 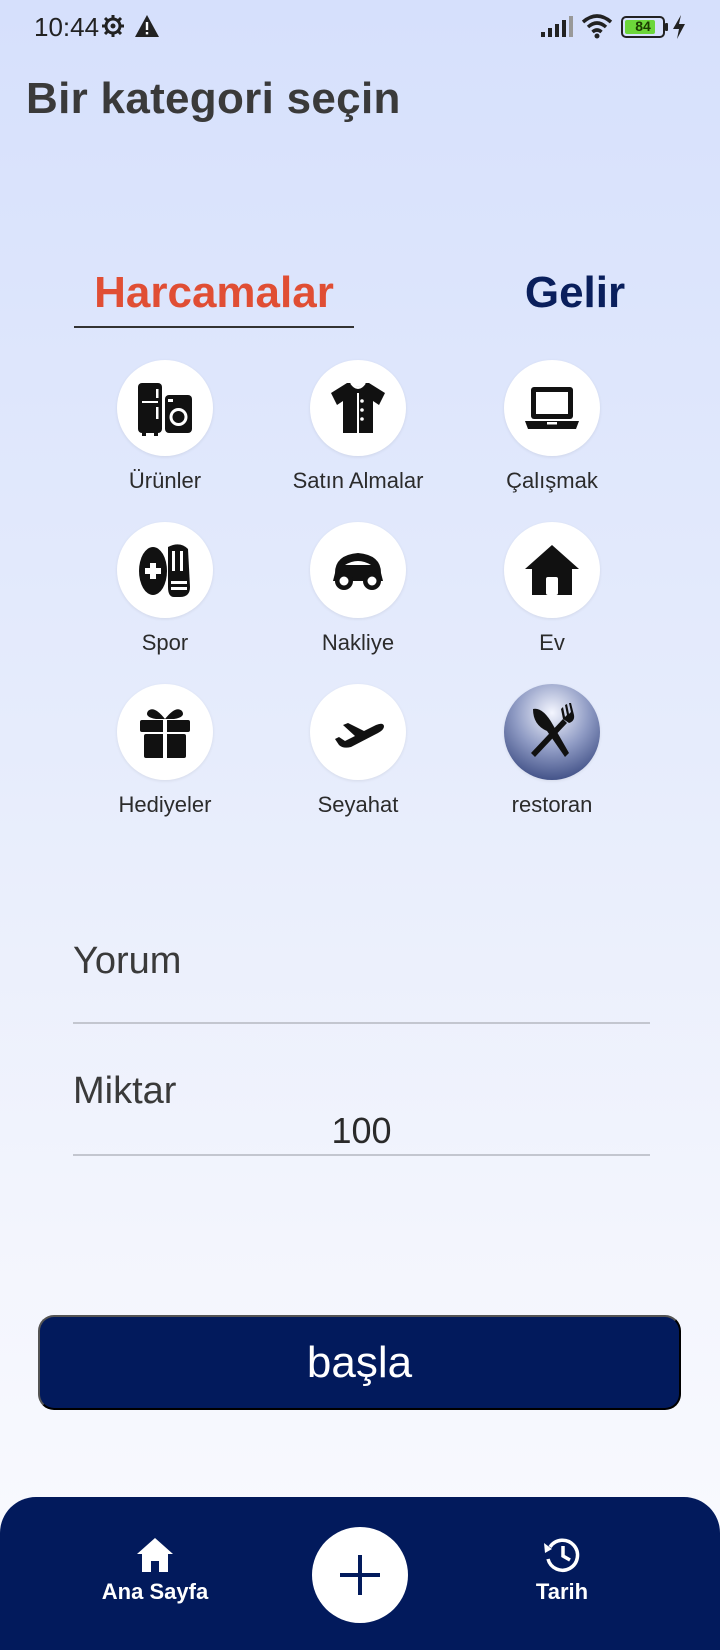 I want to click on bottom-navigation: Ana Sayfa Tarih, so click(x=360, y=1573).